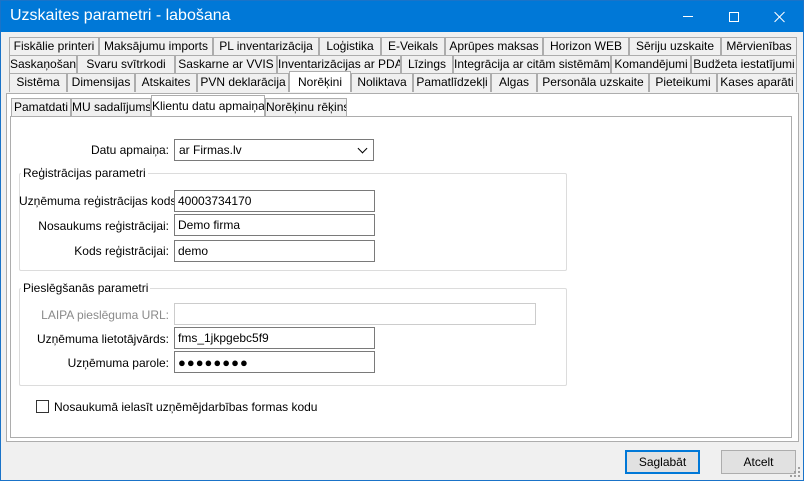  Describe the element at coordinates (274, 150) in the screenshot. I see `datu-apmaina-select: ar Firmas.lv` at that location.